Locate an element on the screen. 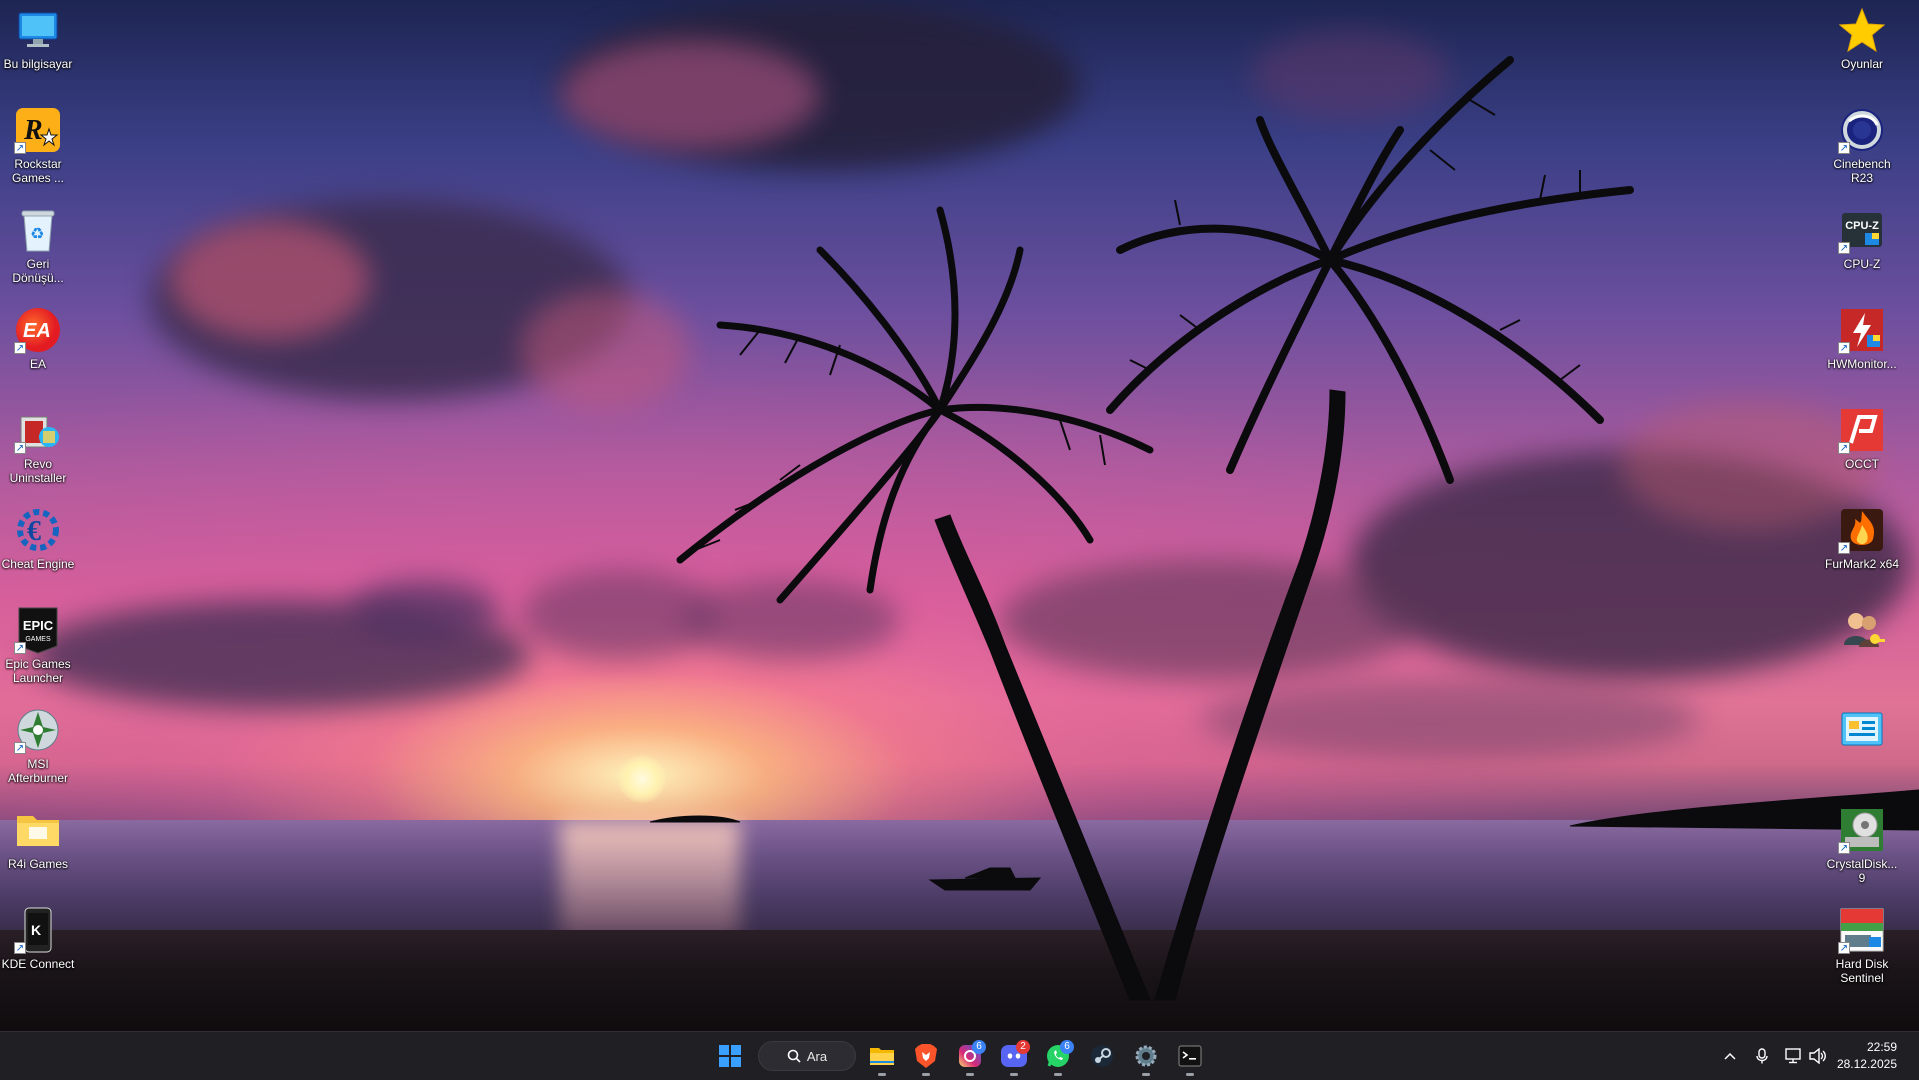  gear-icon is located at coordinates (1146, 1056).